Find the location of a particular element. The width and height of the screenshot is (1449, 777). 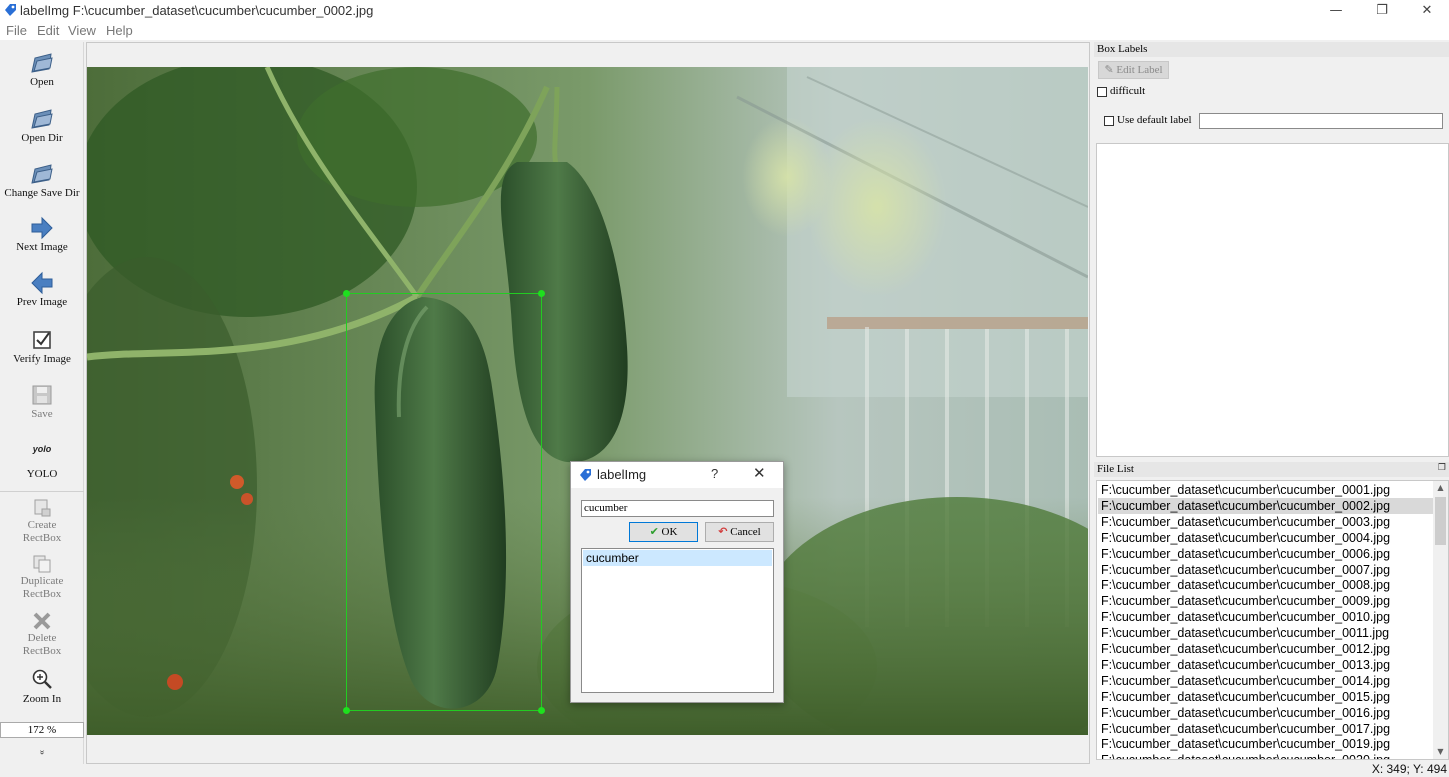

minimize-button: — is located at coordinates (1336, 11).